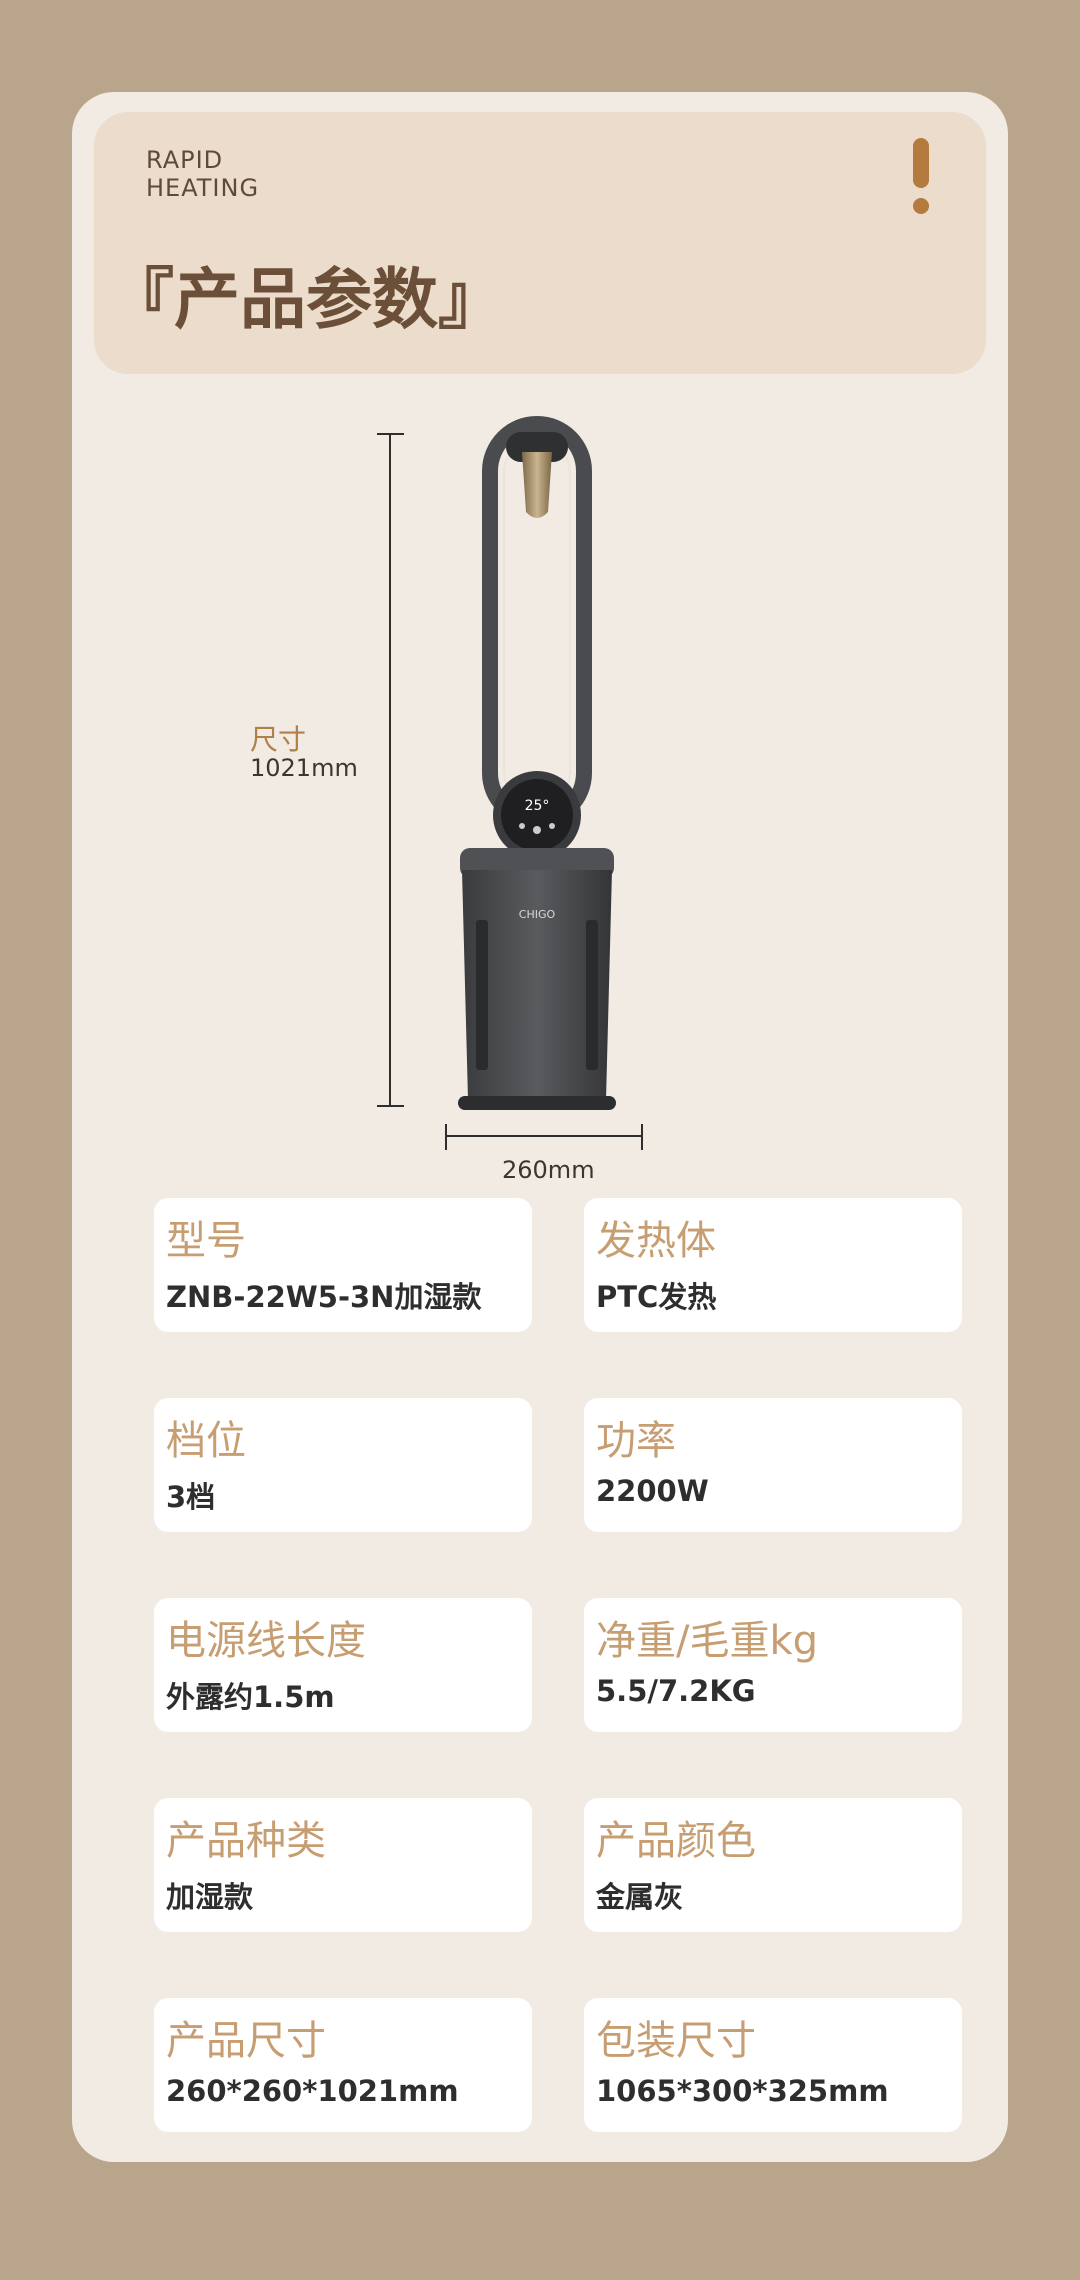  What do you see at coordinates (324, 1297) in the screenshot?
I see `spec-value: ZNB-22W5-3N加湿款` at bounding box center [324, 1297].